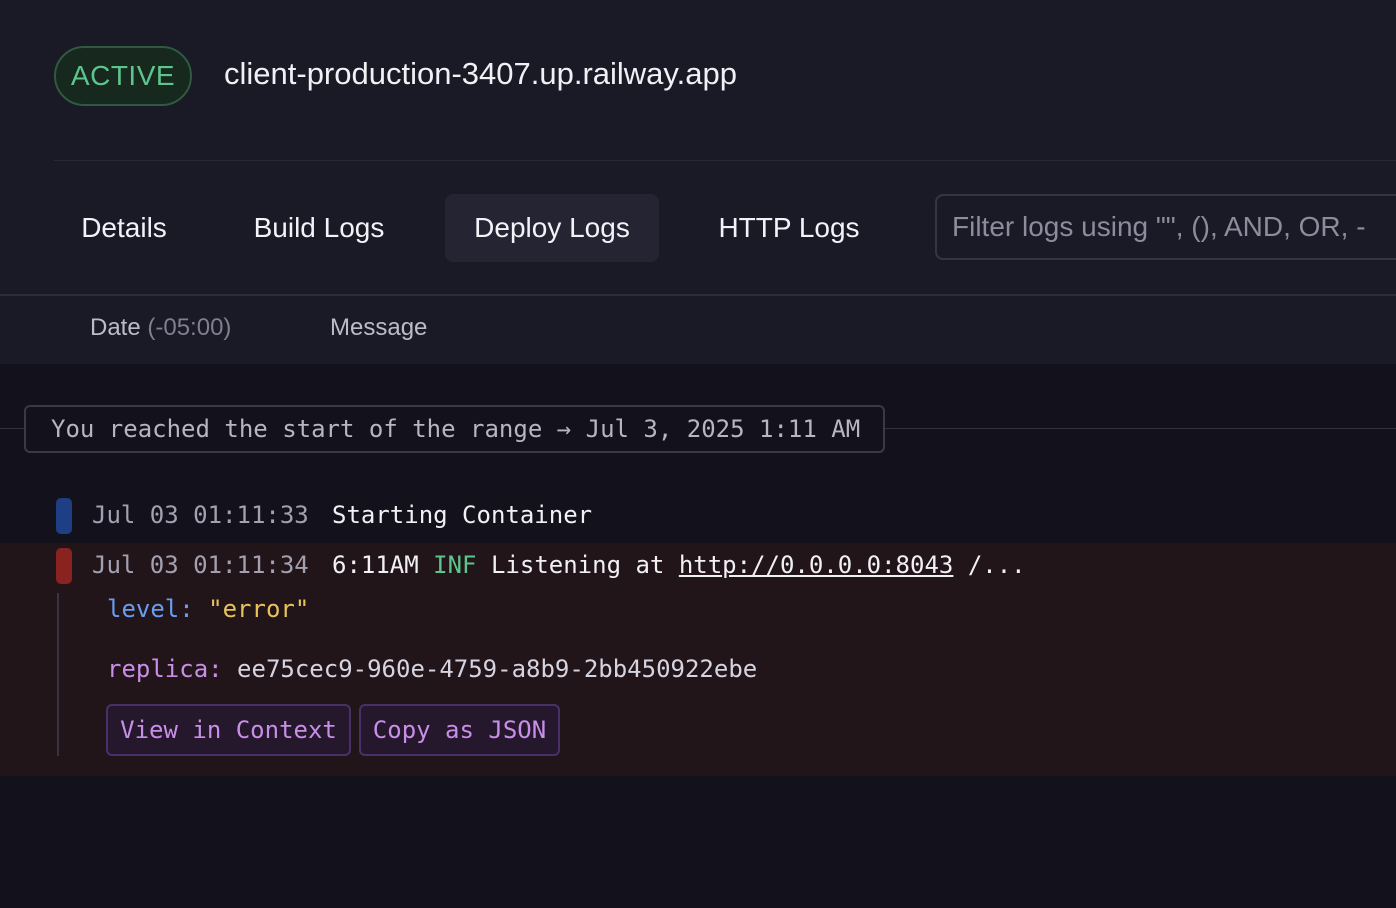 The height and width of the screenshot is (908, 1396). Describe the element at coordinates (375, 565) in the screenshot. I see `log-time: 6:11AM` at that location.